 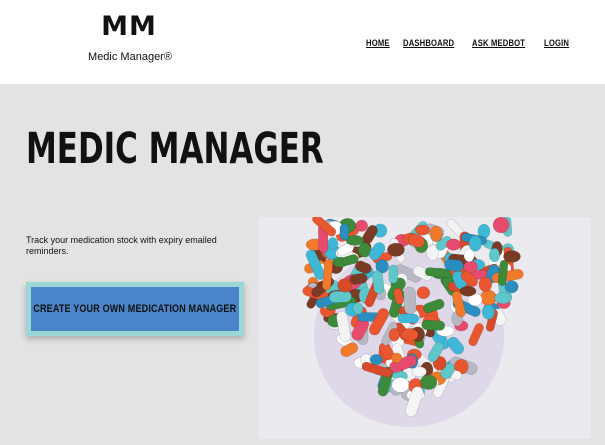 What do you see at coordinates (129, 26) in the screenshot?
I see `logo-mark: MM` at bounding box center [129, 26].